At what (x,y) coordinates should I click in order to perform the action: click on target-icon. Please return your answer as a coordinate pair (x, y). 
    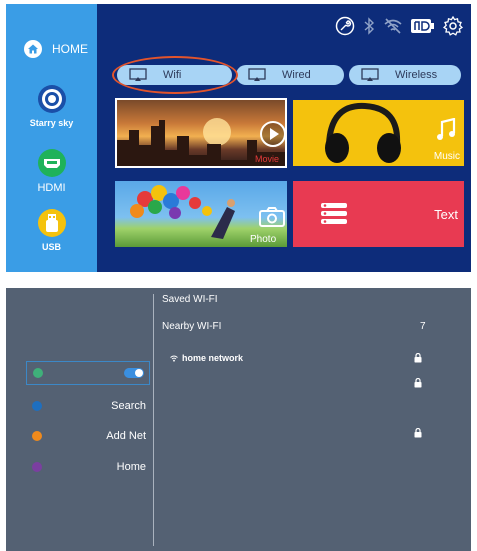
    Looking at the image, I should click on (51, 99).